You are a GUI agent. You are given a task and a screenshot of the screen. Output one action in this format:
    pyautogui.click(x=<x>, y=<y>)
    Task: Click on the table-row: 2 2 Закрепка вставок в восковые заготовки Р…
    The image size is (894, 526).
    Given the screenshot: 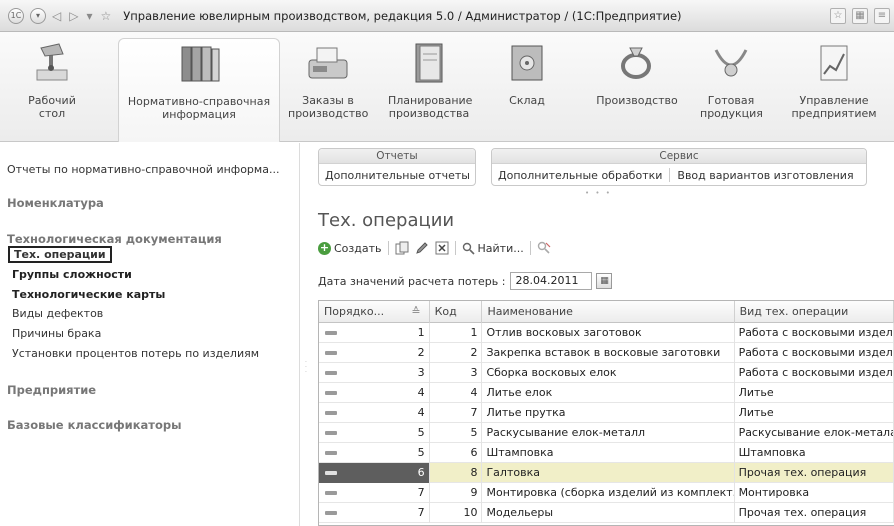 What is the action you would take?
    pyautogui.click(x=606, y=353)
    